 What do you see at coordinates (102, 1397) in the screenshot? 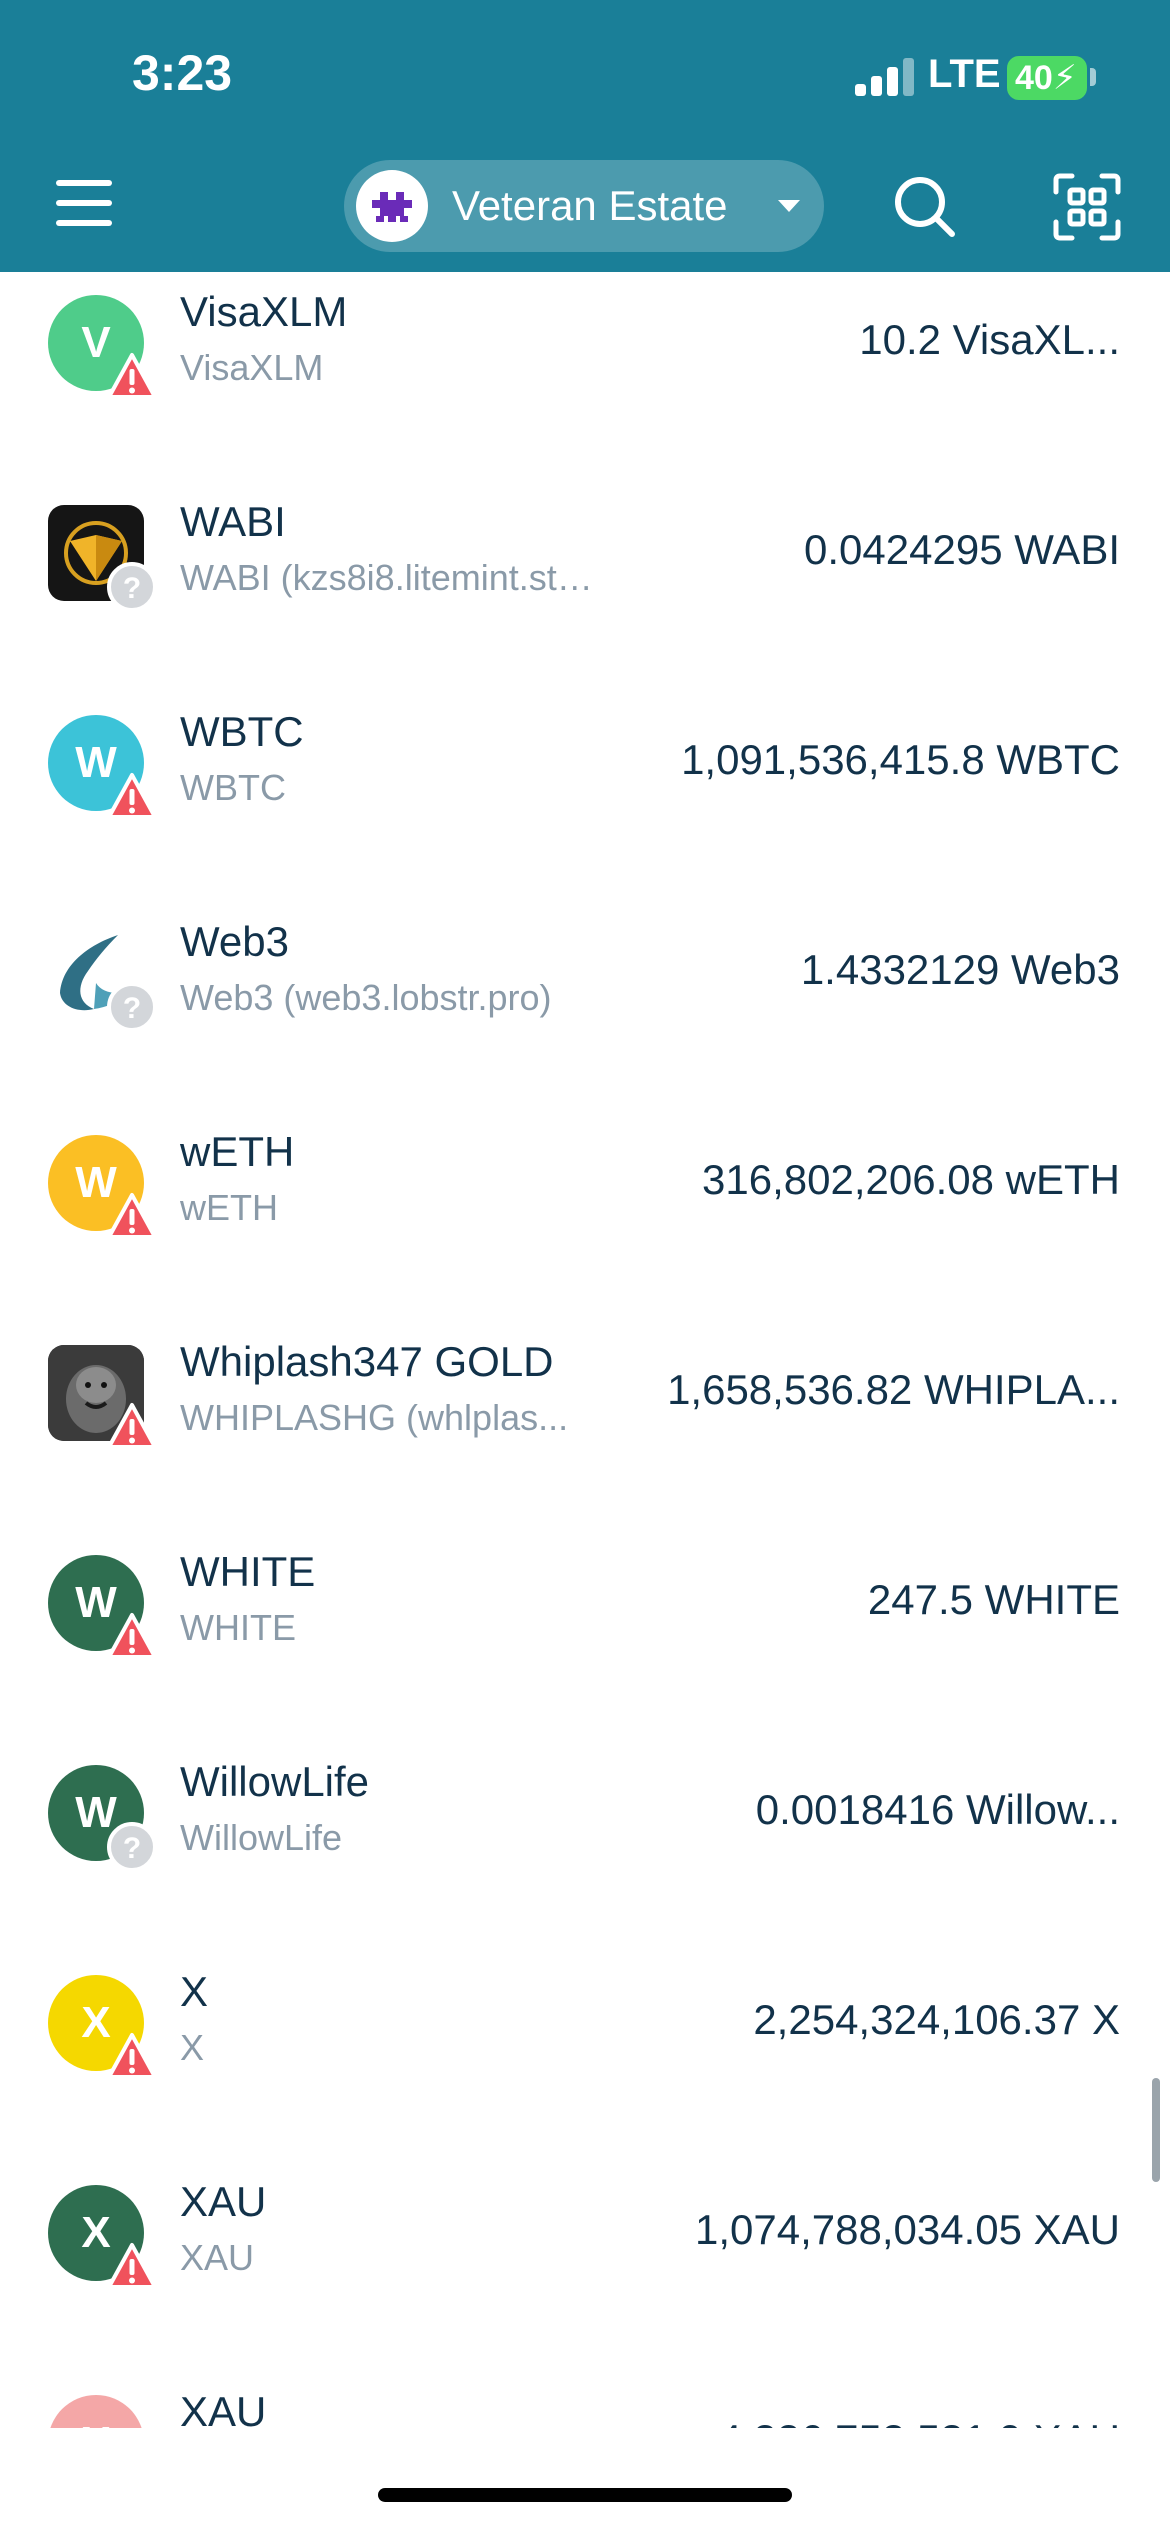
I see `asset-icon` at bounding box center [102, 1397].